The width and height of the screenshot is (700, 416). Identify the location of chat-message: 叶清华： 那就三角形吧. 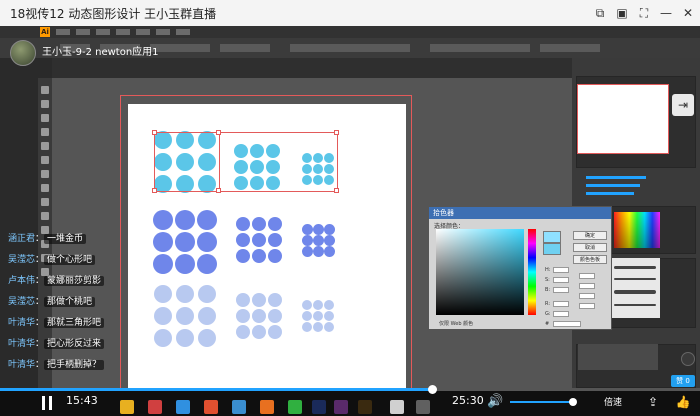
(113, 323).